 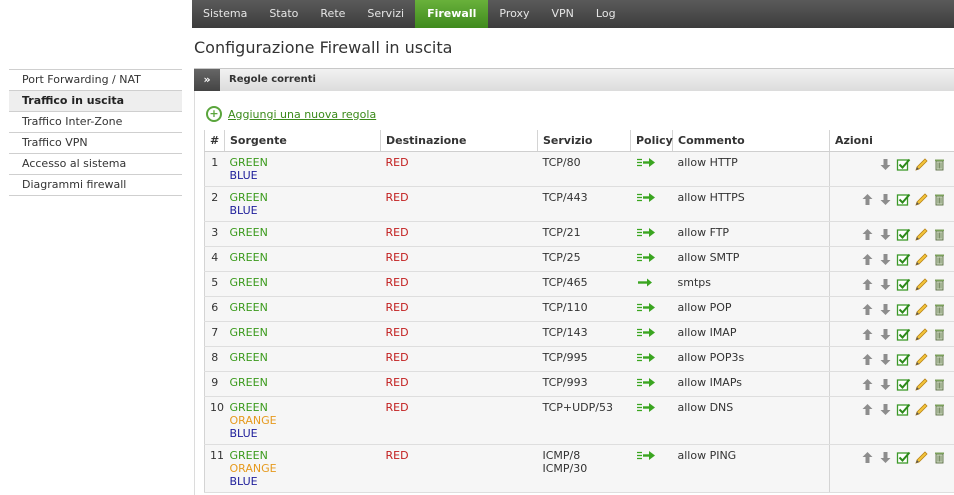 I want to click on nav-item-vpn: VPN, so click(x=563, y=14).